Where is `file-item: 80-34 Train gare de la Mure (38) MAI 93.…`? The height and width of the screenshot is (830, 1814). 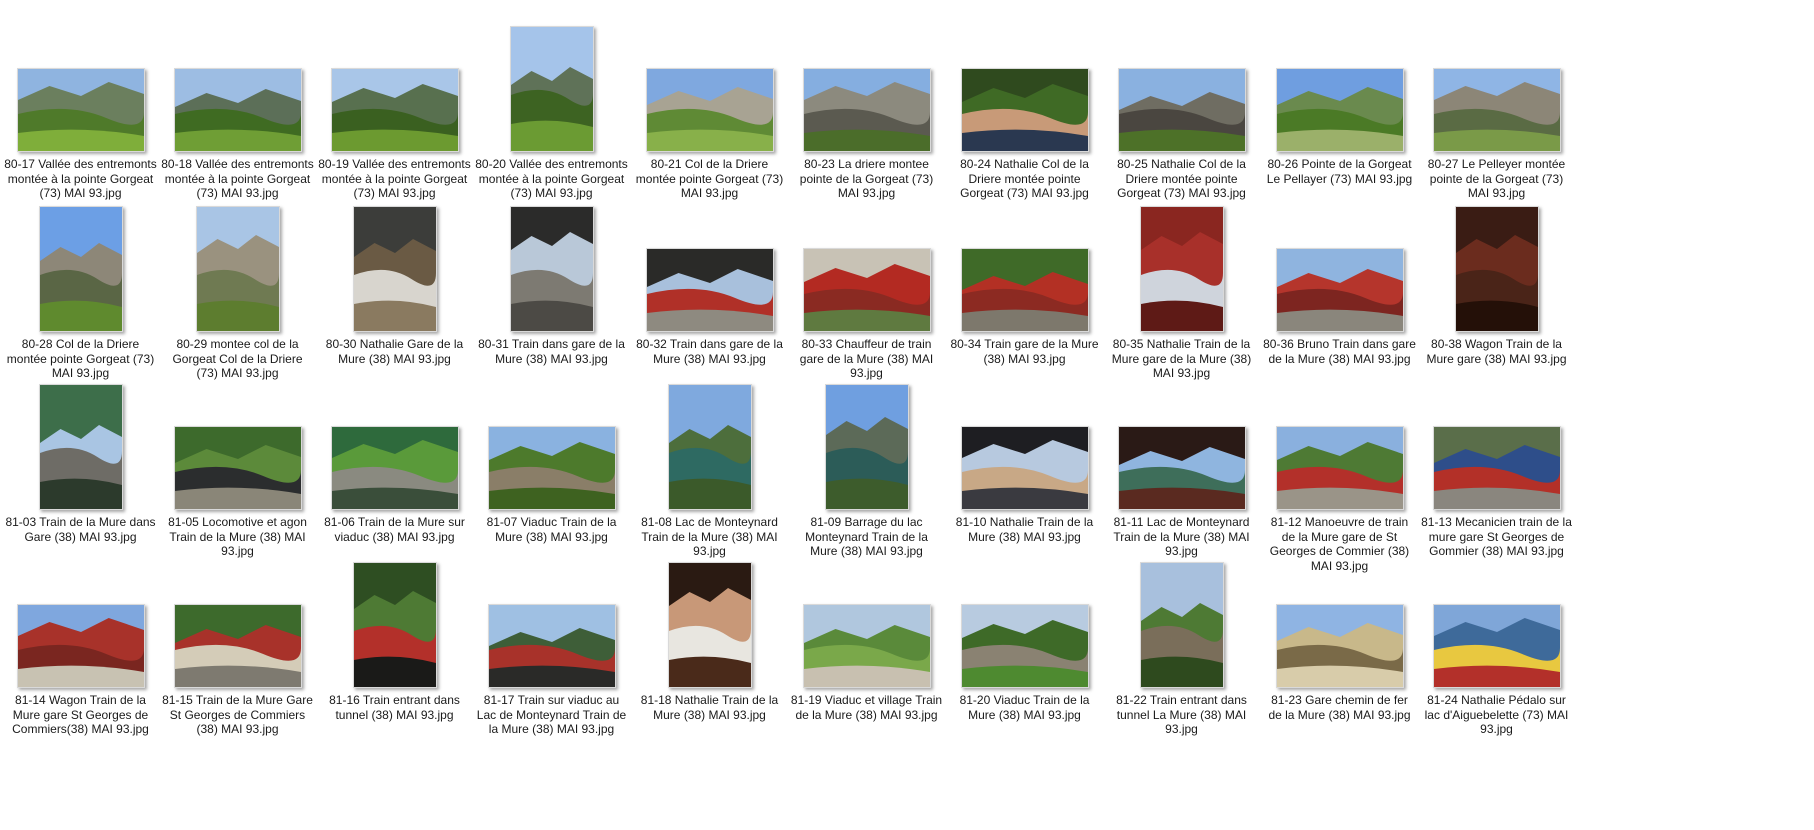
file-item: 80-34 Train gare de la Mure (38) MAI 93.… is located at coordinates (1024, 282).